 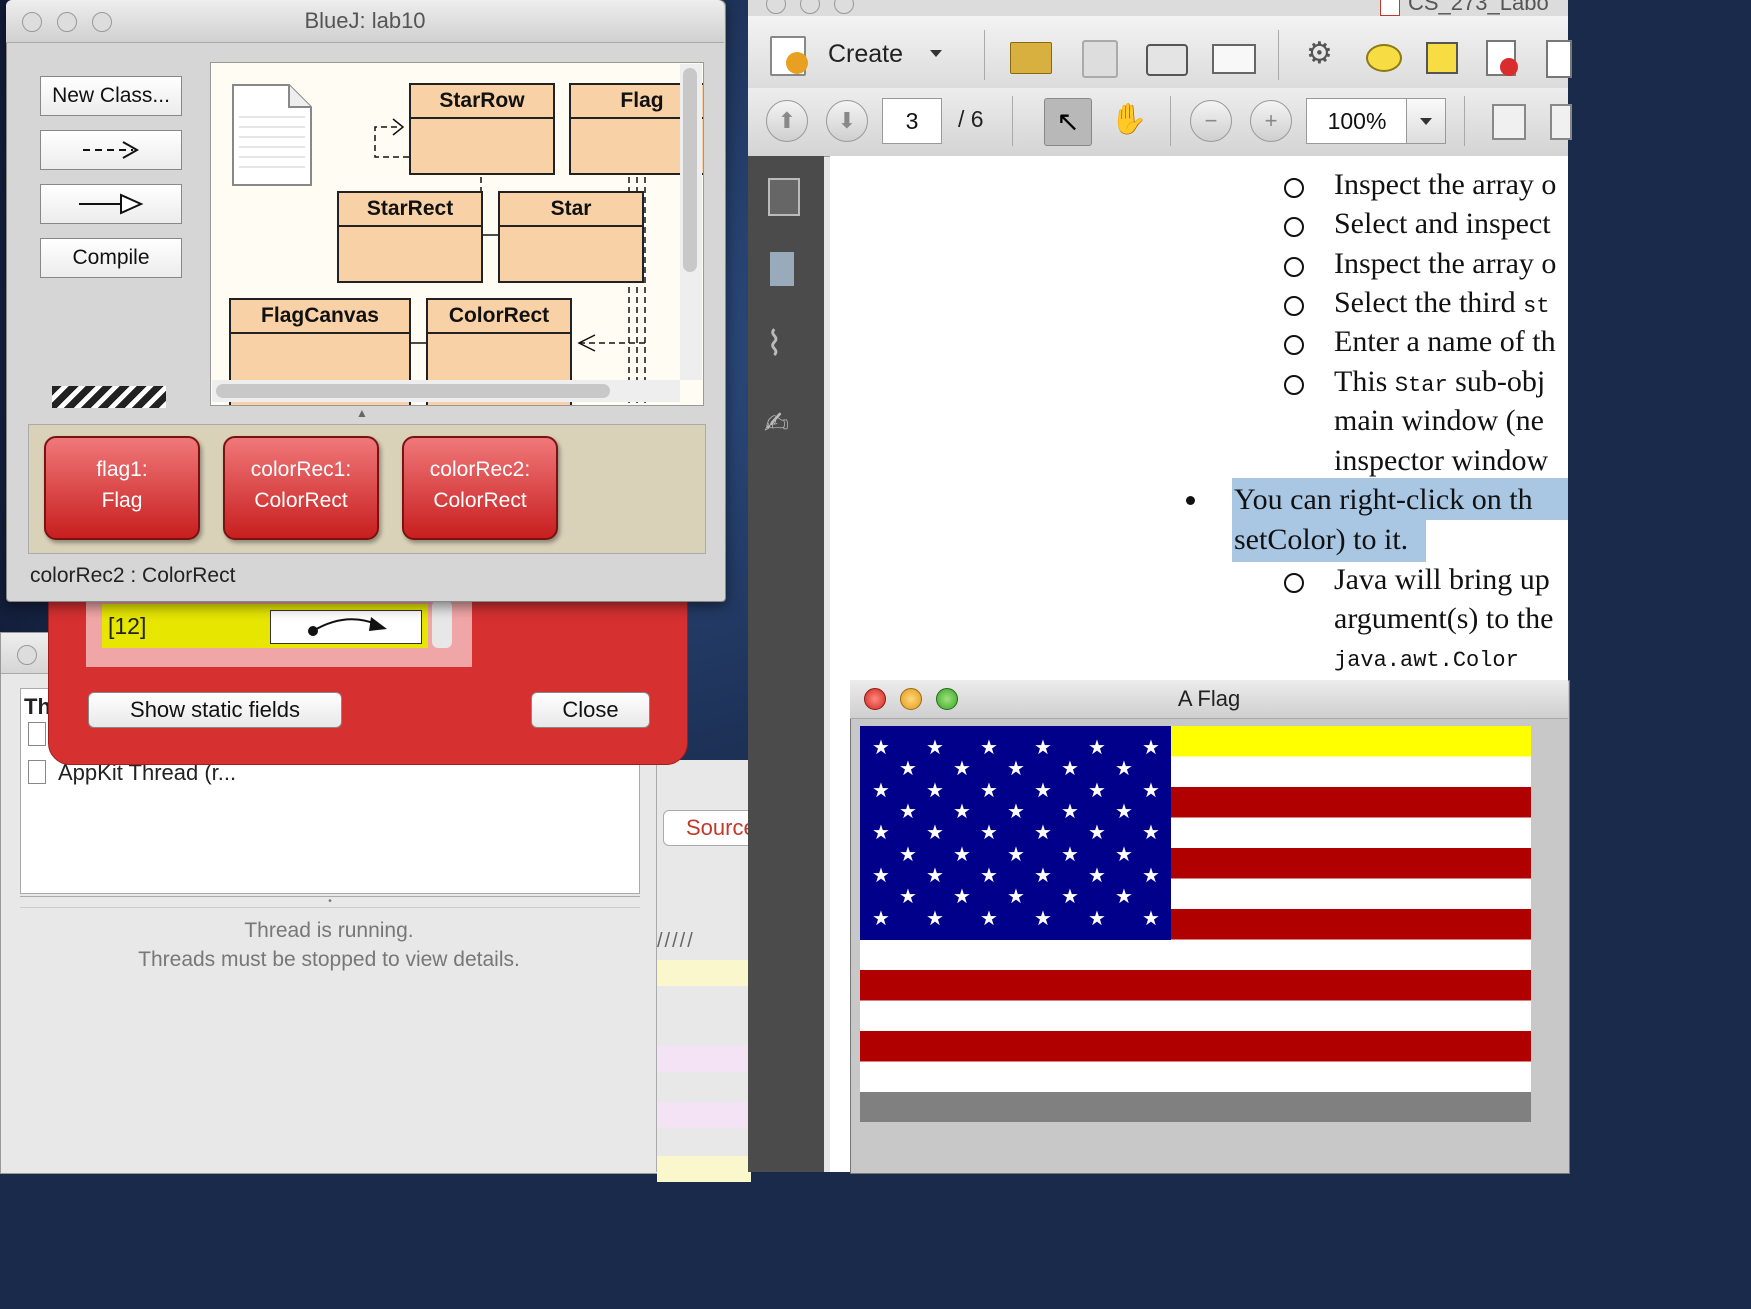 What do you see at coordinates (865, 54) in the screenshot?
I see `create-menu: Create` at bounding box center [865, 54].